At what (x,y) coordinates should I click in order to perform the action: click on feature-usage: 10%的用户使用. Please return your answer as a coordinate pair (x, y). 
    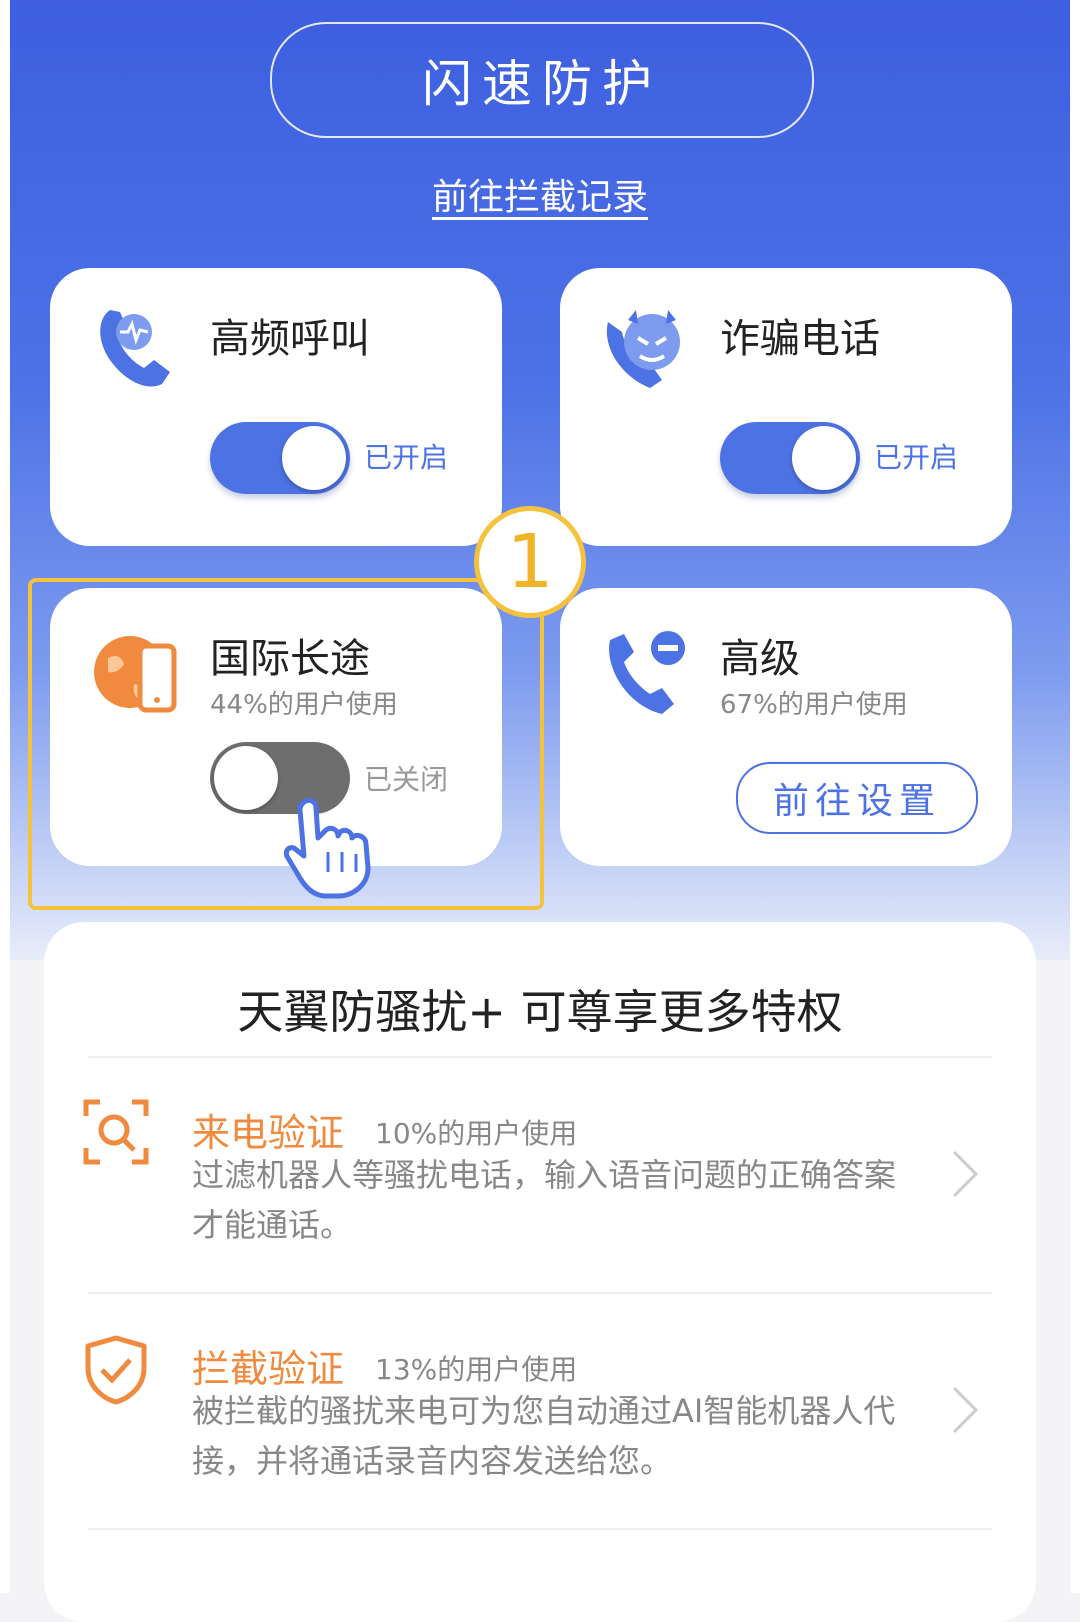
    Looking at the image, I should click on (476, 1133).